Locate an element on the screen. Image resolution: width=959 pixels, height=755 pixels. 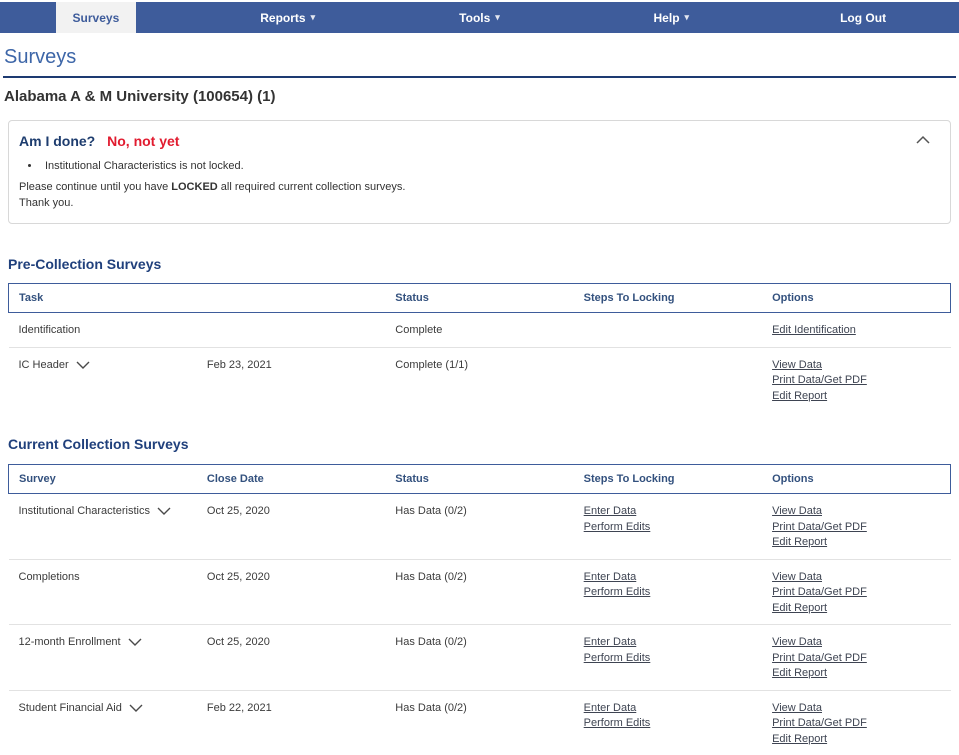
tab-surveys: Surveys is located at coordinates (96, 17).